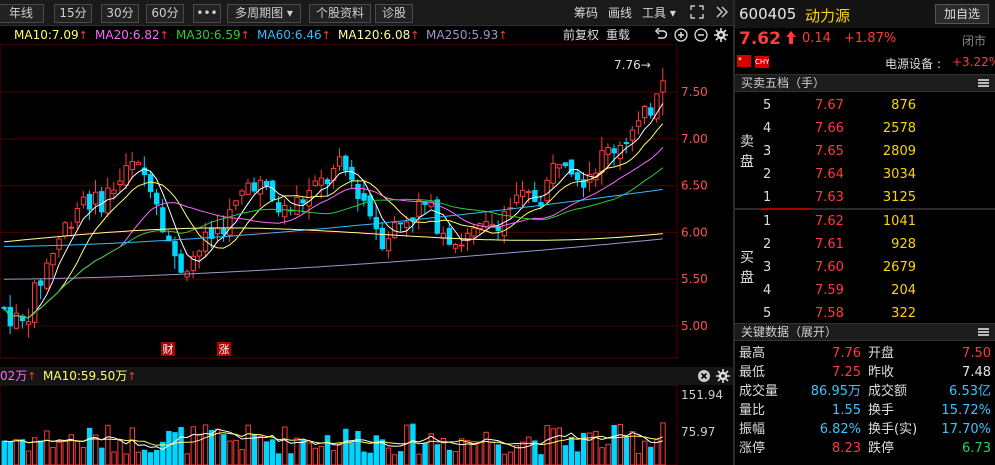 The width and height of the screenshot is (995, 465). What do you see at coordinates (865, 267) in the screenshot?
I see `bid-row: 3 7.60 2679` at bounding box center [865, 267].